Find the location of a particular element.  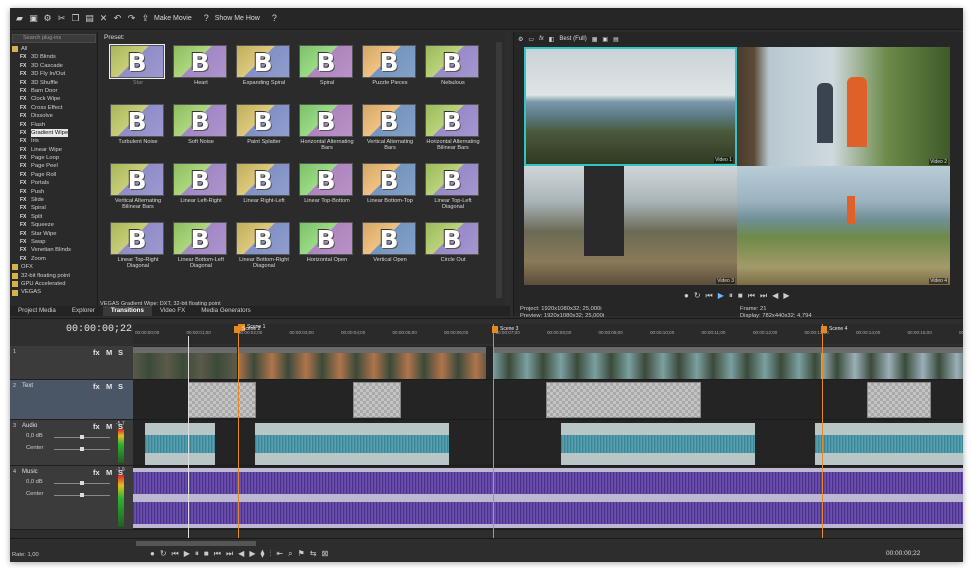

gear-icon: ⚙ is located at coordinates (47, 18).